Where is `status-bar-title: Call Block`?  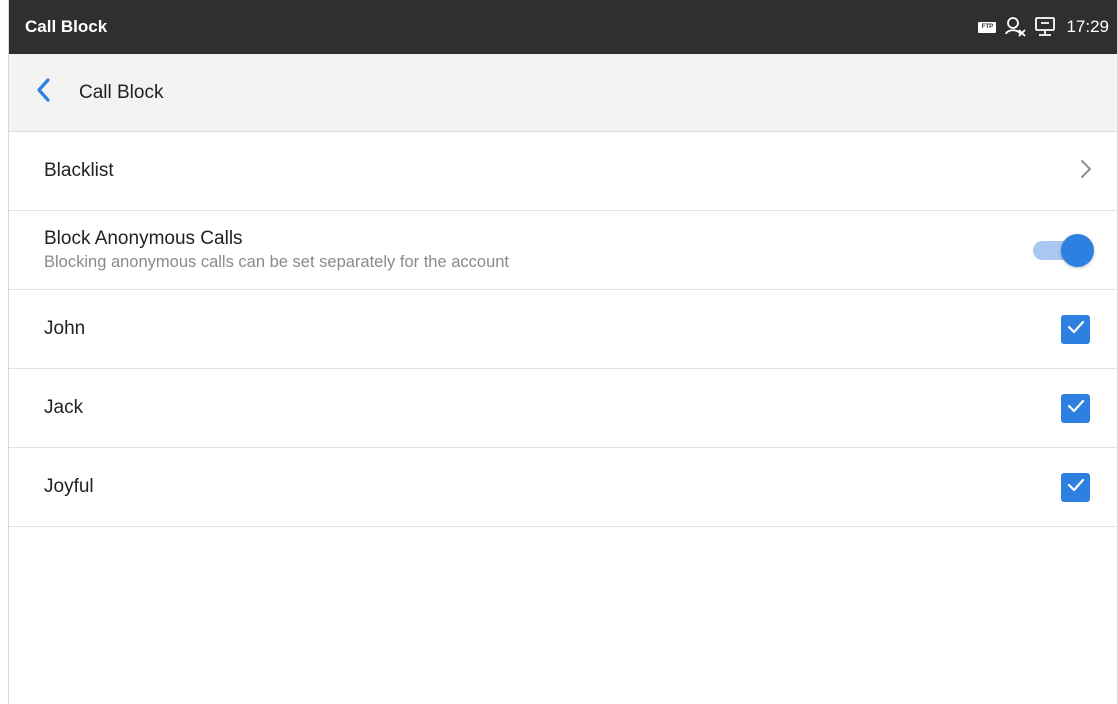 status-bar-title: Call Block is located at coordinates (66, 26).